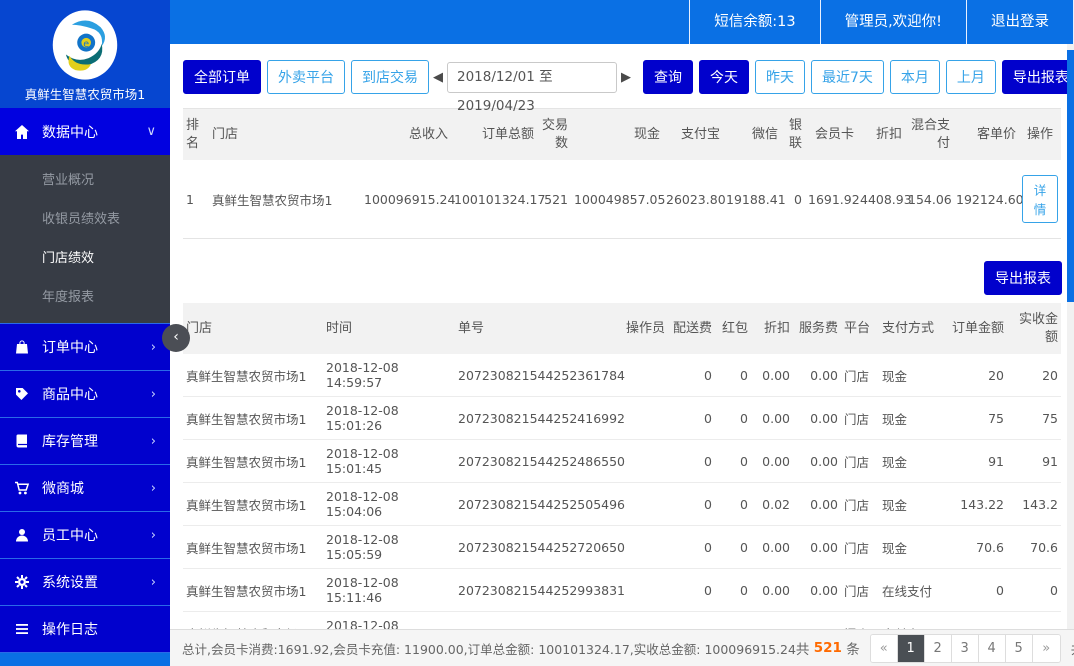  Describe the element at coordinates (22, 488) in the screenshot. I see `cart-icon` at that location.